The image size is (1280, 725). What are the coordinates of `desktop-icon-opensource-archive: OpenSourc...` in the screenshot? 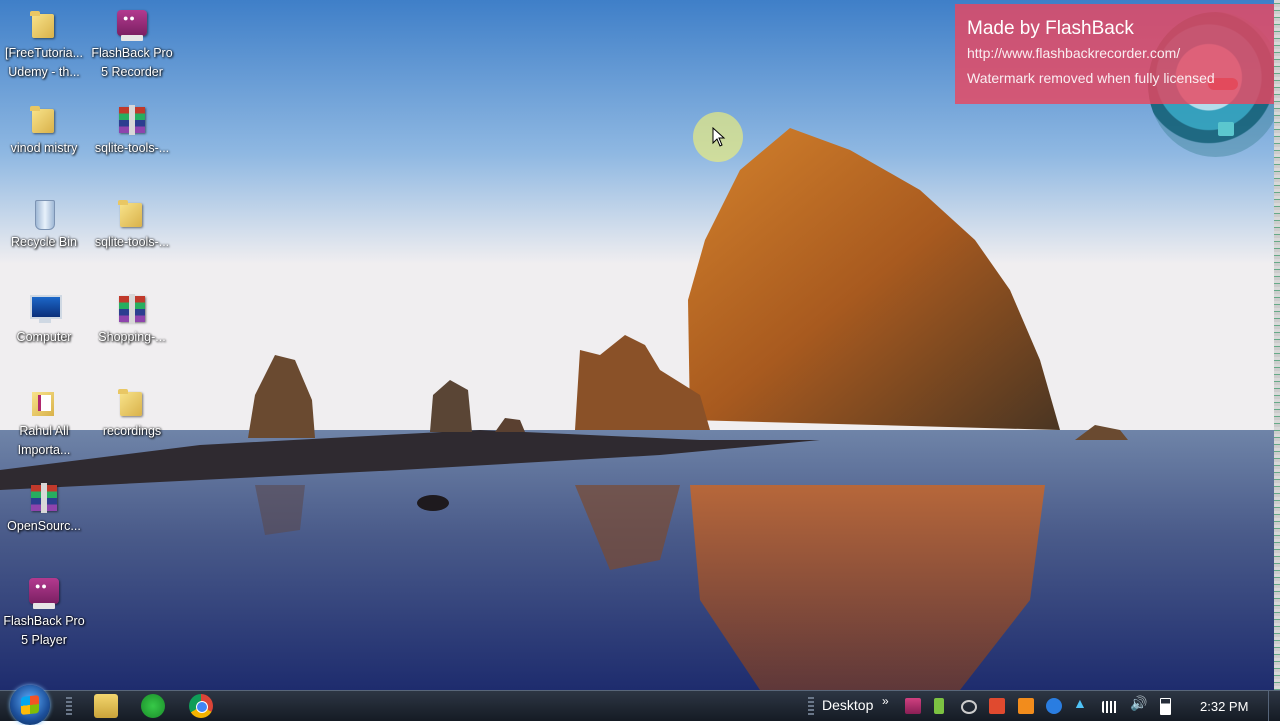 It's located at (44, 508).